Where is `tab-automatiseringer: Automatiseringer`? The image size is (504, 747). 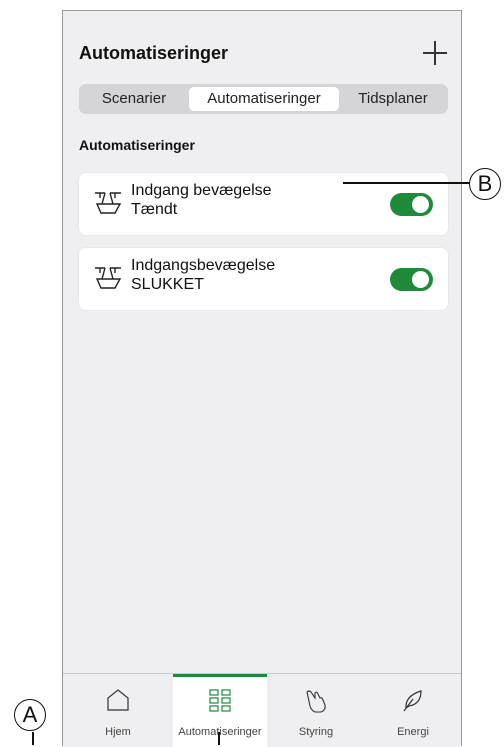
tab-automatiseringer: Automatiseringer is located at coordinates (264, 99).